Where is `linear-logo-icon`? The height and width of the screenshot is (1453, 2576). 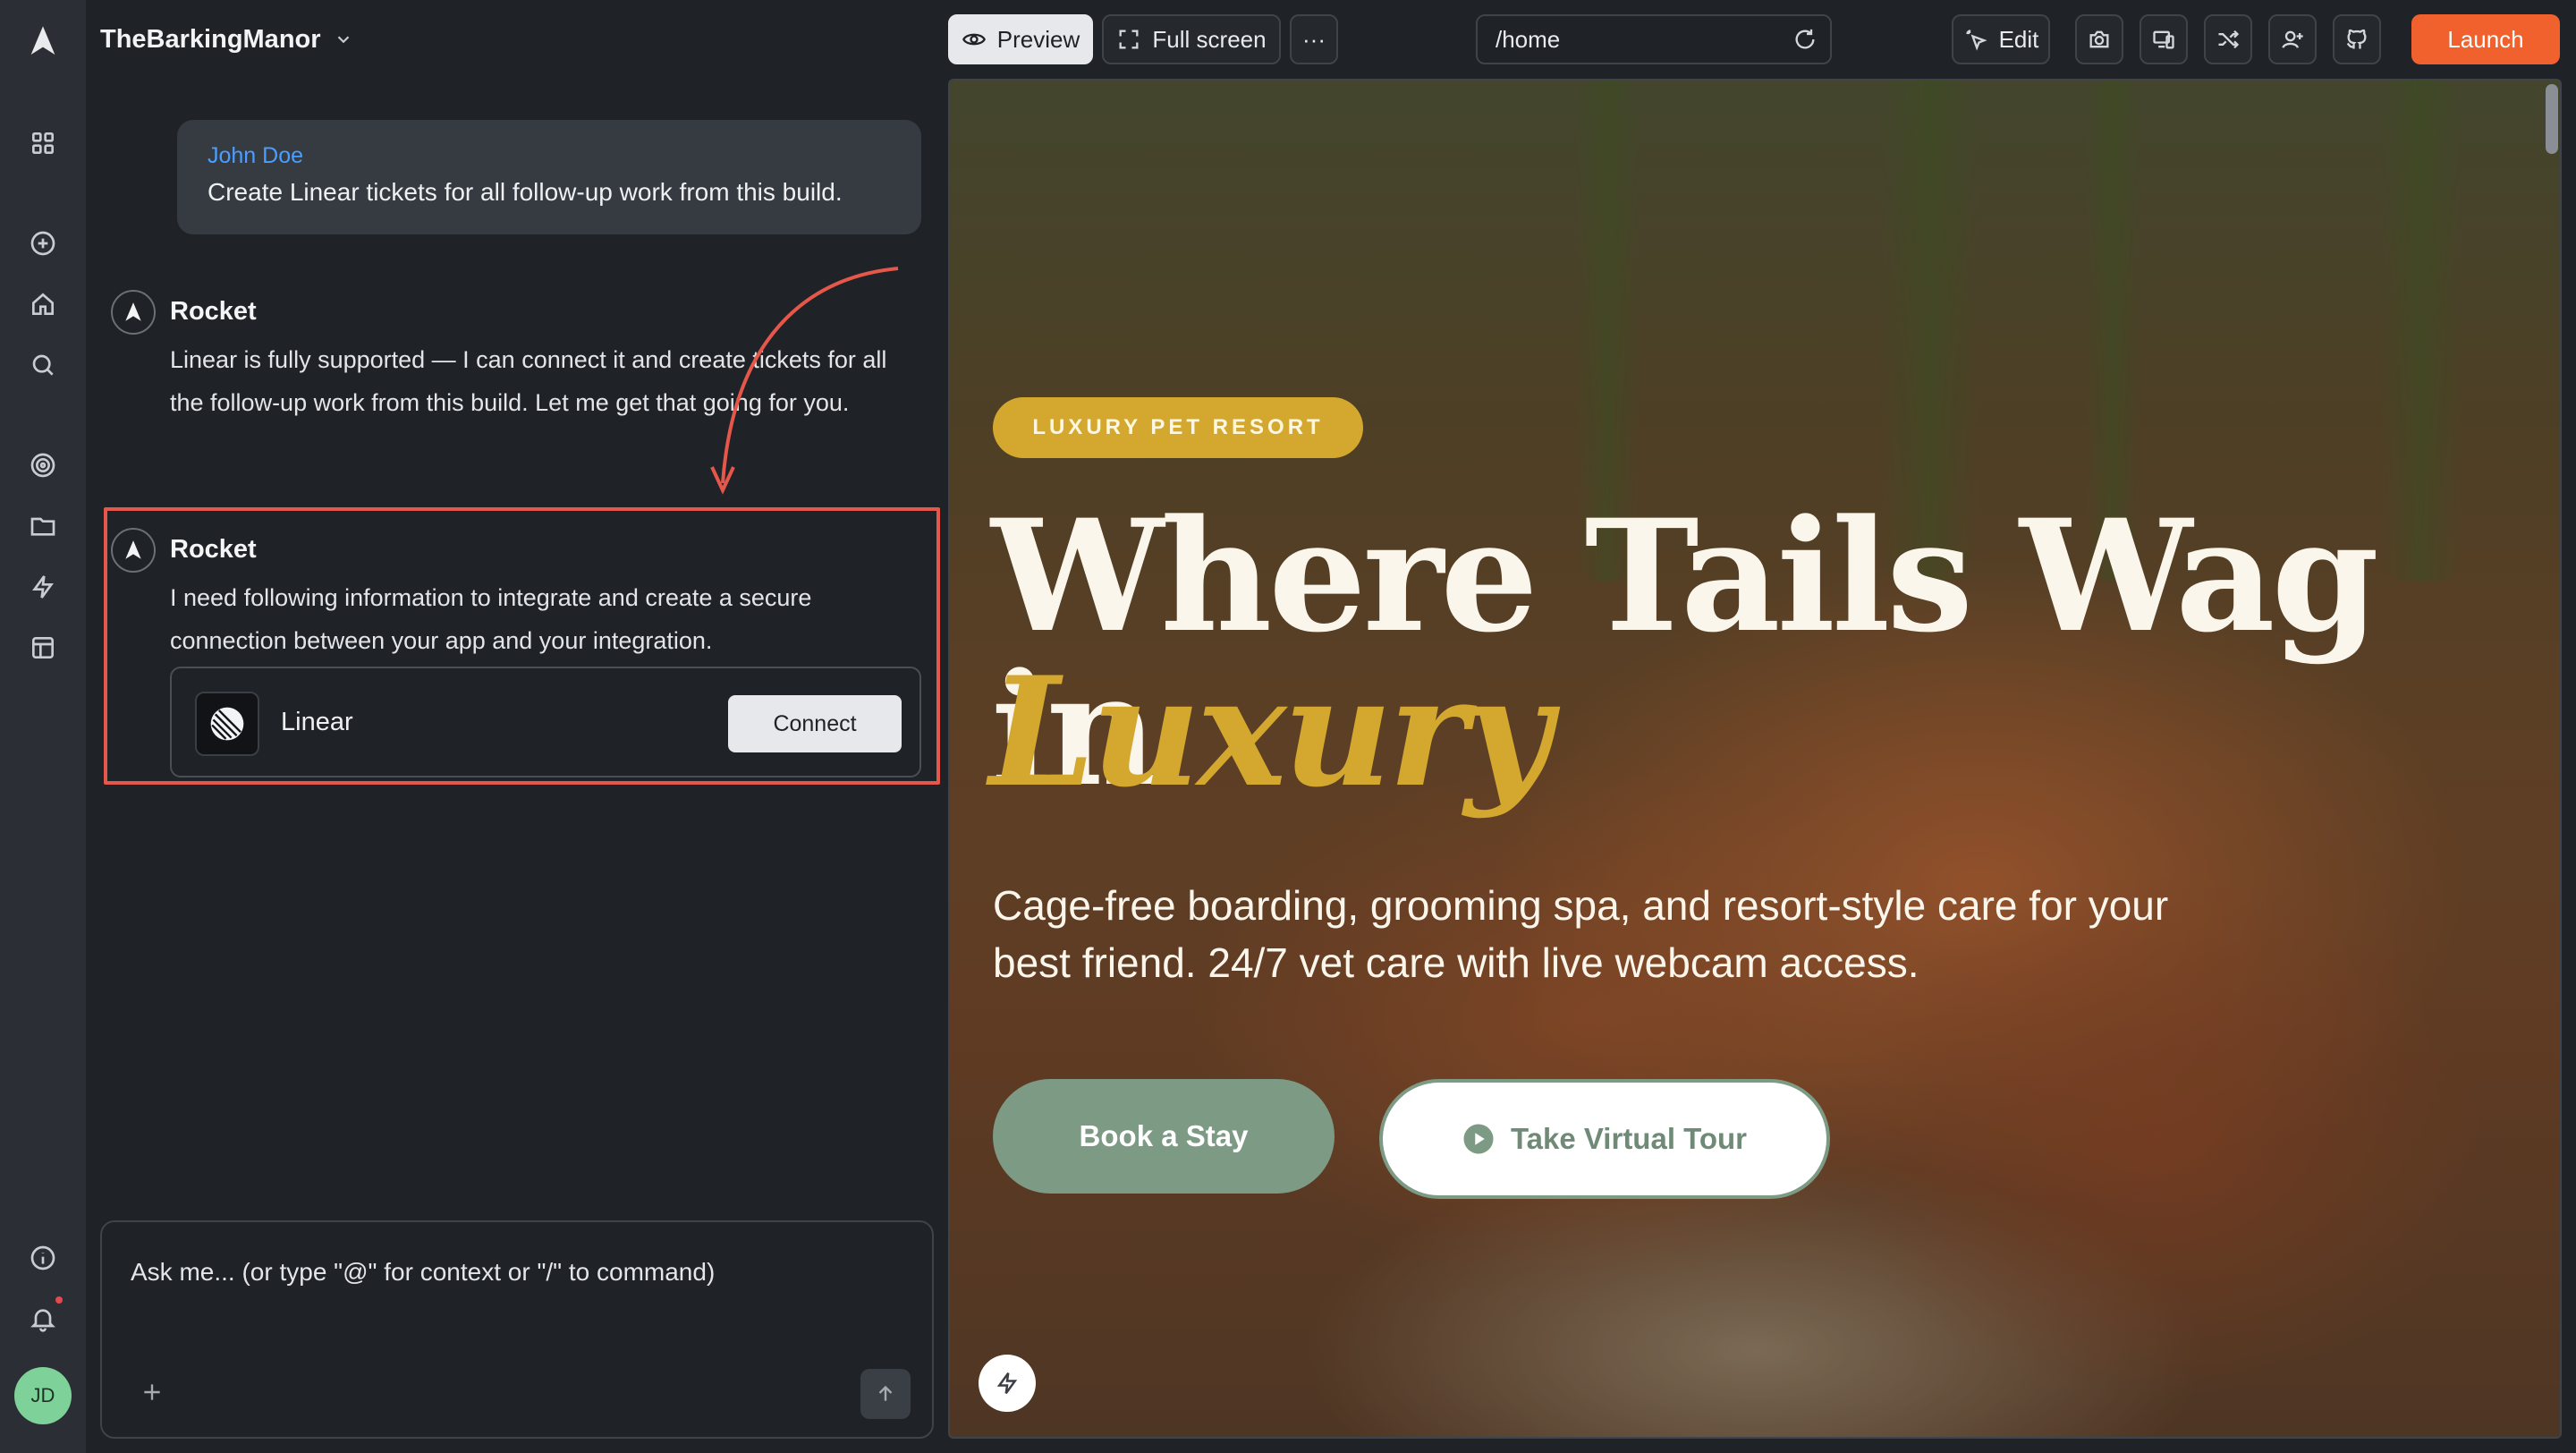
linear-logo-icon is located at coordinates (227, 724).